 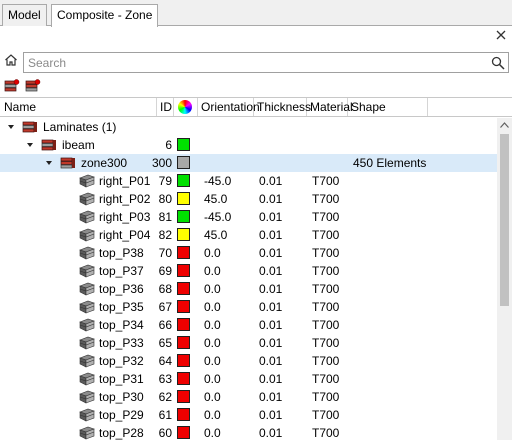 I want to click on search-icon, so click(x=498, y=63).